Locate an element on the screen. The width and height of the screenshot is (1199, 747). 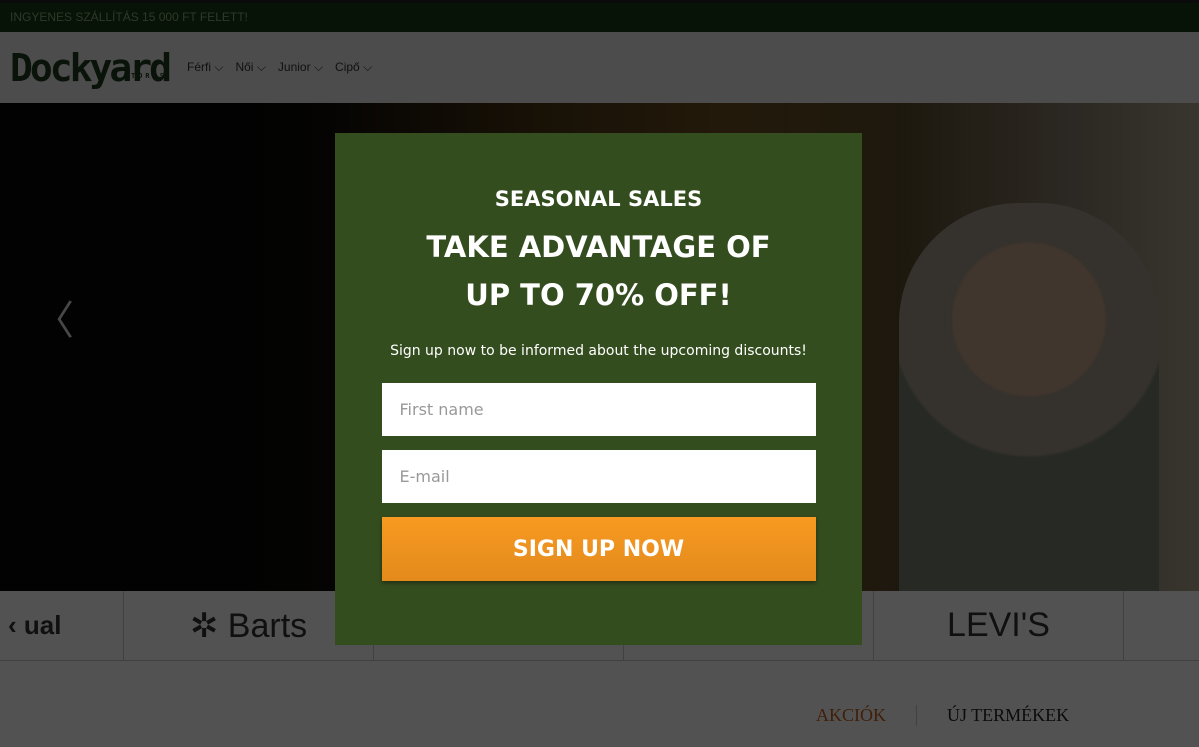
brand-item: ‹ ual is located at coordinates (62, 625).